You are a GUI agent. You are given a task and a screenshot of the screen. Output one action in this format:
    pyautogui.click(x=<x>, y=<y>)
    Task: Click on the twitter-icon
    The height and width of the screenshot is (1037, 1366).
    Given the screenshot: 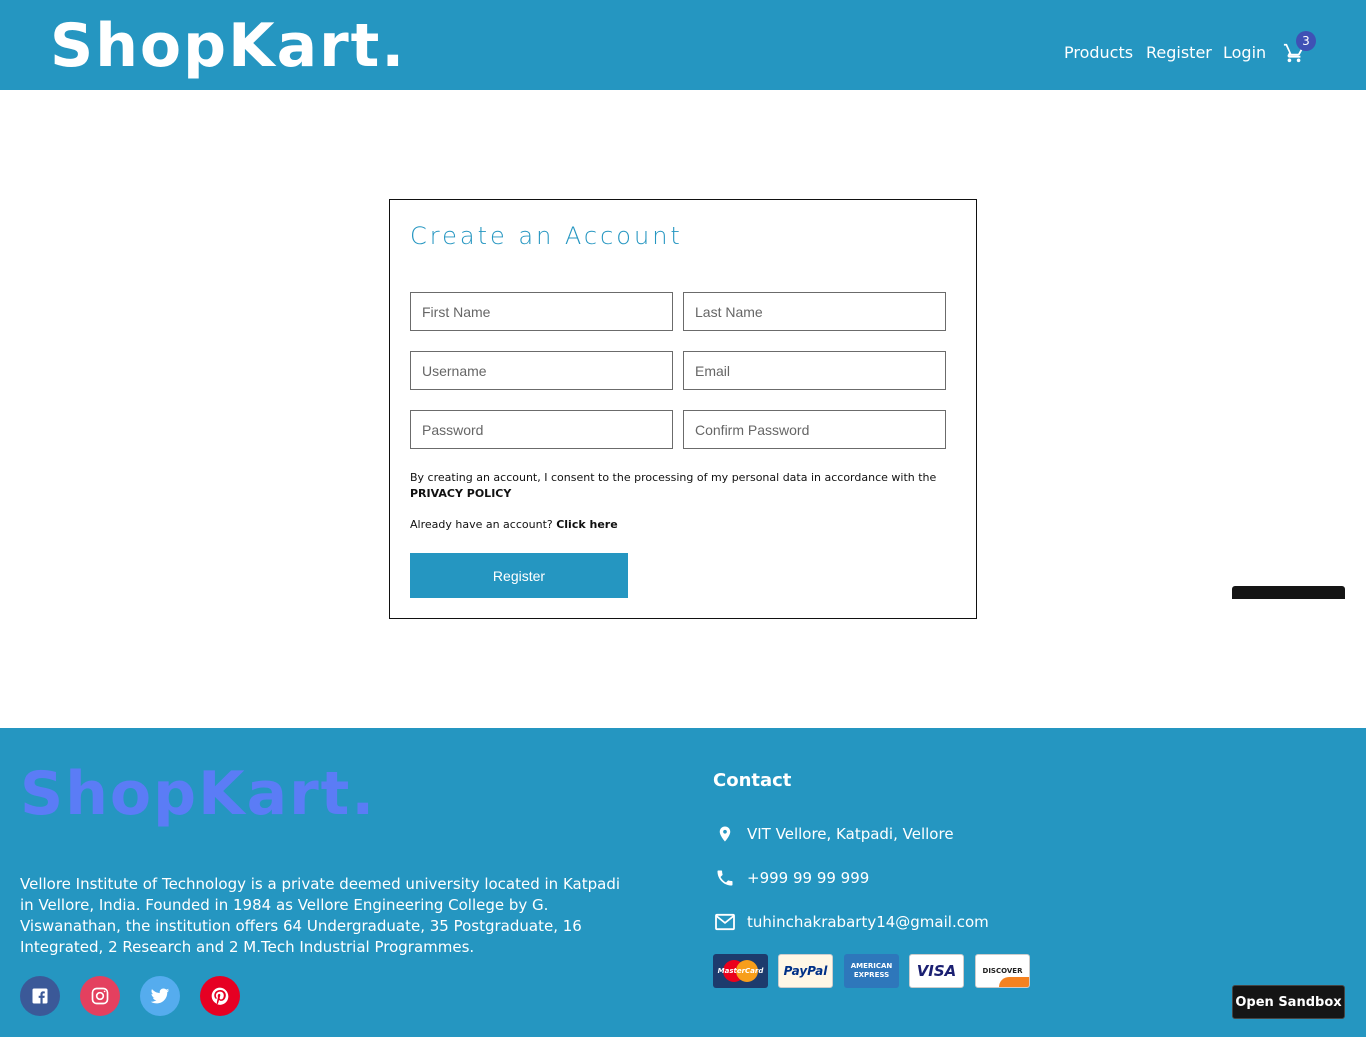 What is the action you would take?
    pyautogui.click(x=160, y=996)
    